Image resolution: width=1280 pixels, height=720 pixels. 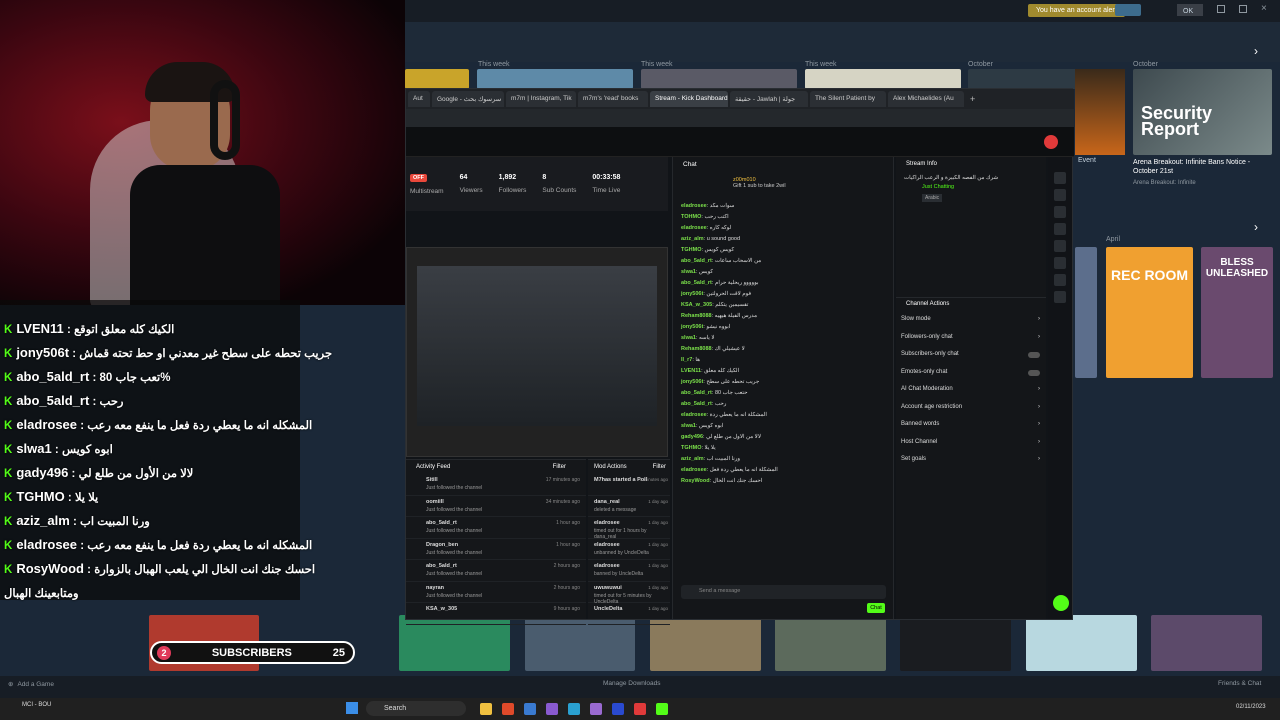 I want to click on activity-user: Sitill, so click(x=432, y=480).